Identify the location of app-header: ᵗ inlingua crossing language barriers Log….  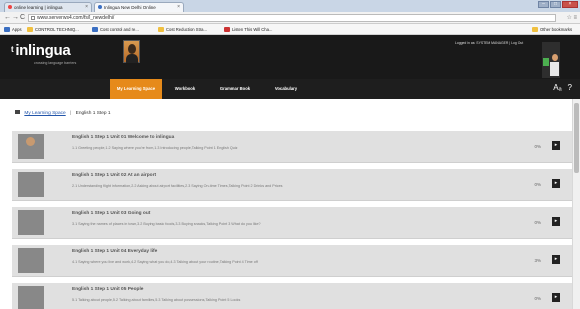
(290, 57).